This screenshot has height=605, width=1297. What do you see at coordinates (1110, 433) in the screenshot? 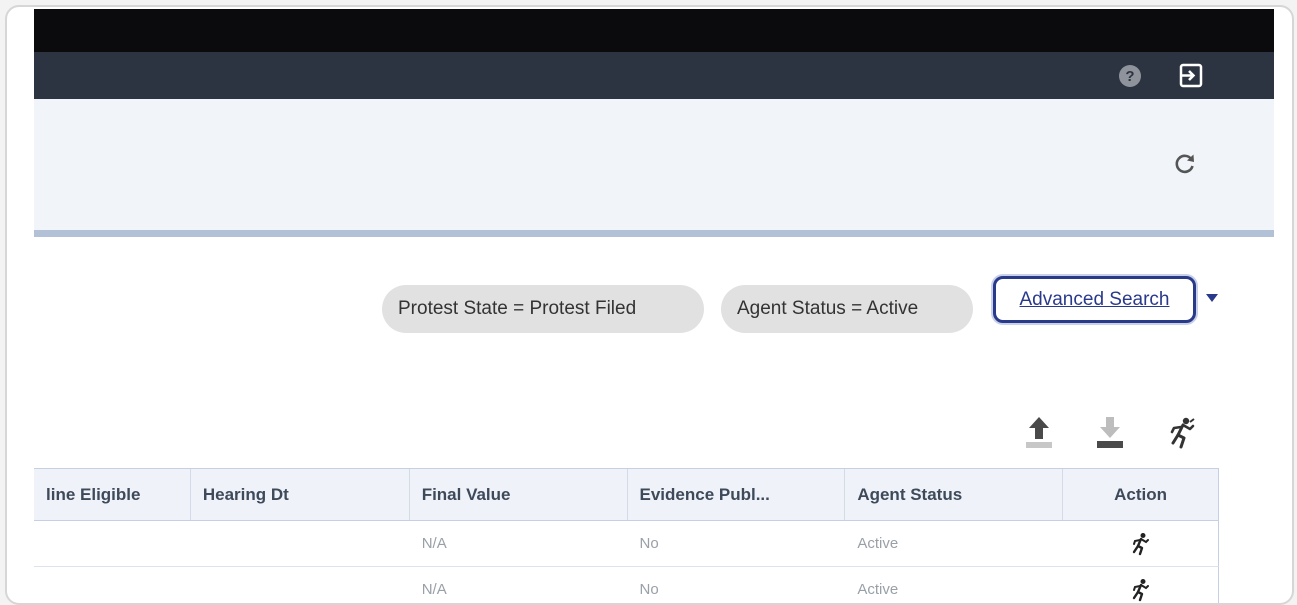
I see `download-icon` at bounding box center [1110, 433].